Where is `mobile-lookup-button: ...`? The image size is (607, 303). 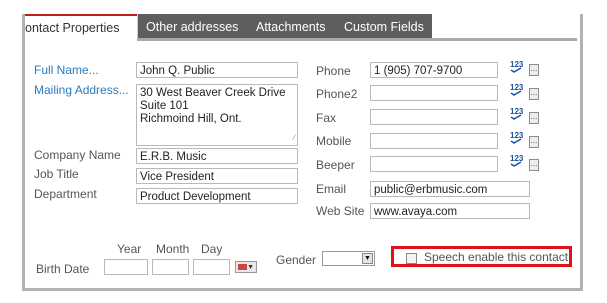
mobile-lookup-button: ... is located at coordinates (534, 142).